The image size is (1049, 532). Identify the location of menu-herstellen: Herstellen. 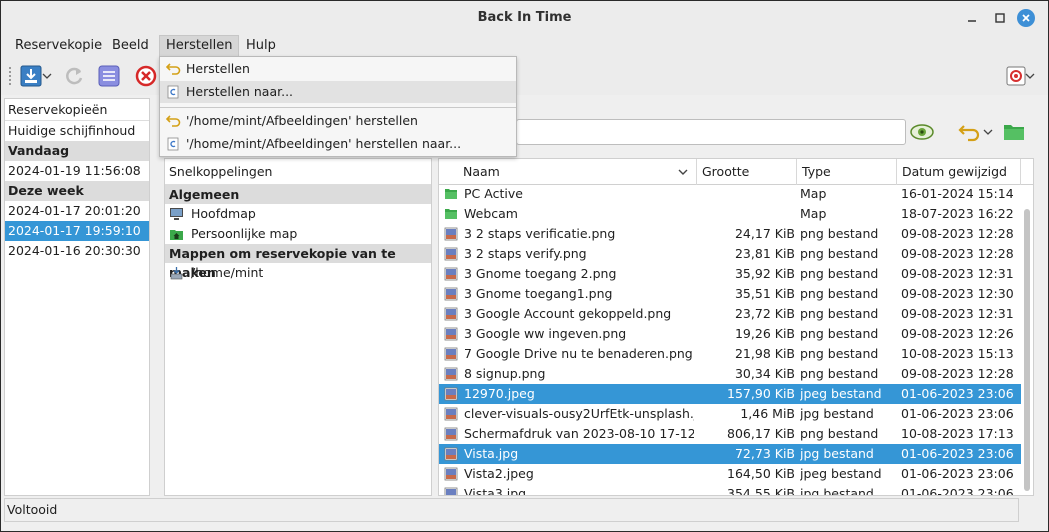
(199, 46).